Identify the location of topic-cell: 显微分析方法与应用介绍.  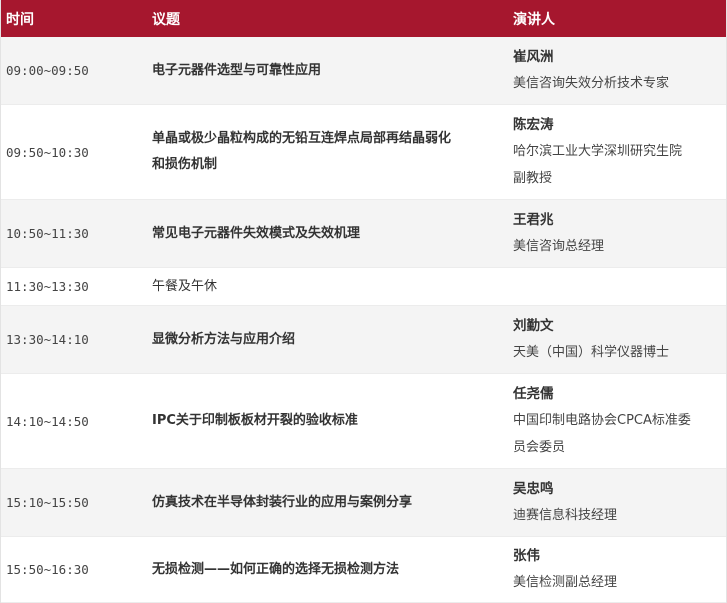
(327, 339).